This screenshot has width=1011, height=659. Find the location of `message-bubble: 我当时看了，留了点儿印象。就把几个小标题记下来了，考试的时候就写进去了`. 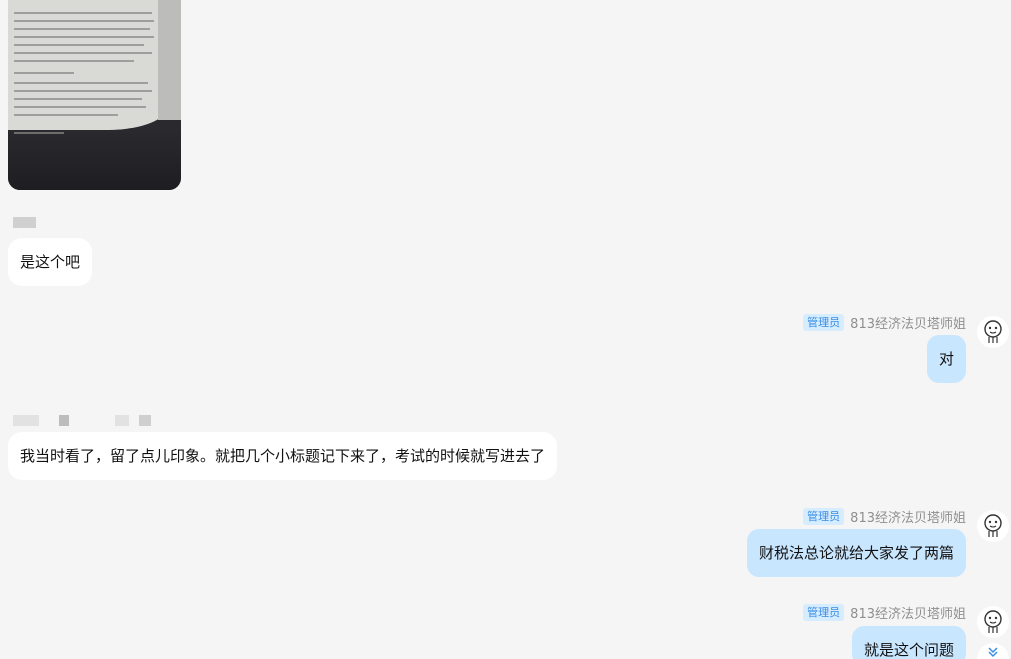

message-bubble: 我当时看了，留了点儿印象。就把几个小标题记下来了，考试的时候就写进去了 is located at coordinates (283, 456).